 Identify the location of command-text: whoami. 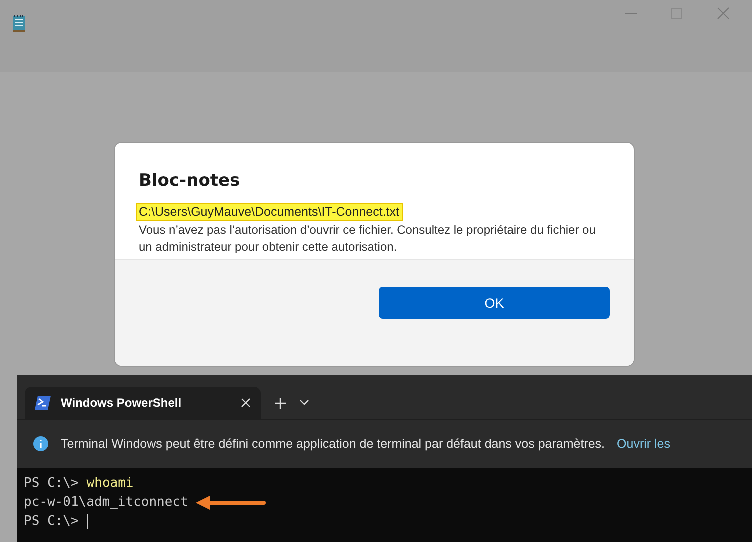
(110, 484).